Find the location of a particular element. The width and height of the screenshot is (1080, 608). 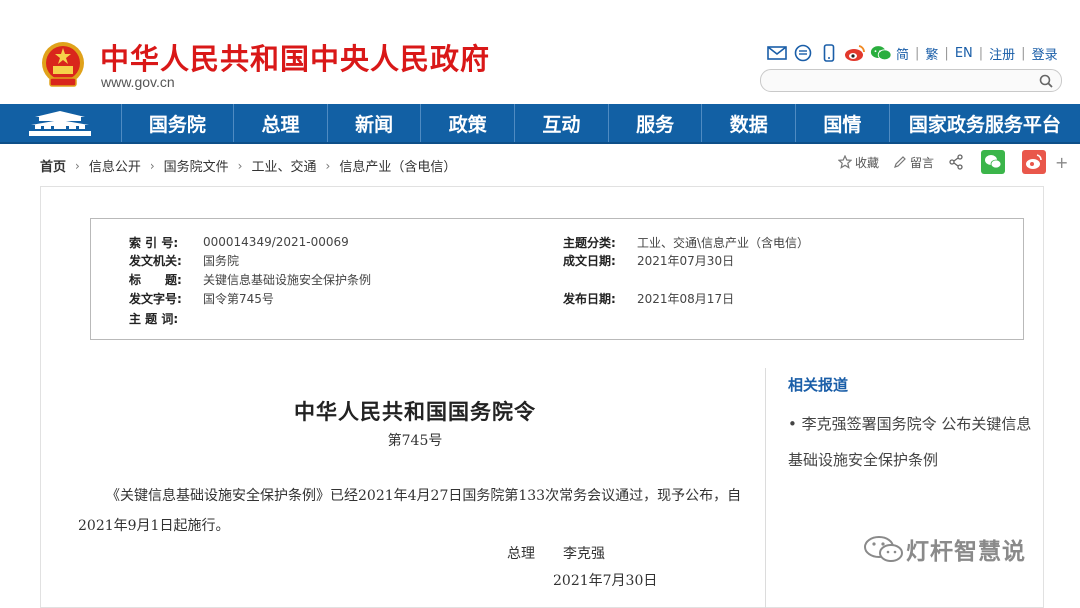

meta-published-label: 发布日期: is located at coordinates (589, 298).